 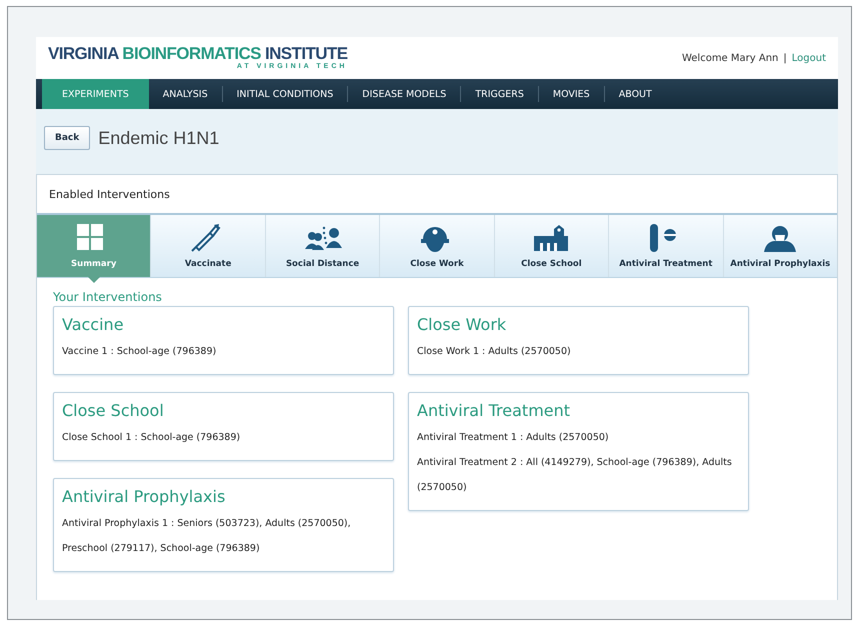 What do you see at coordinates (152, 438) in the screenshot?
I see `intervention-detail: Close School 1 : School-age (796389)` at bounding box center [152, 438].